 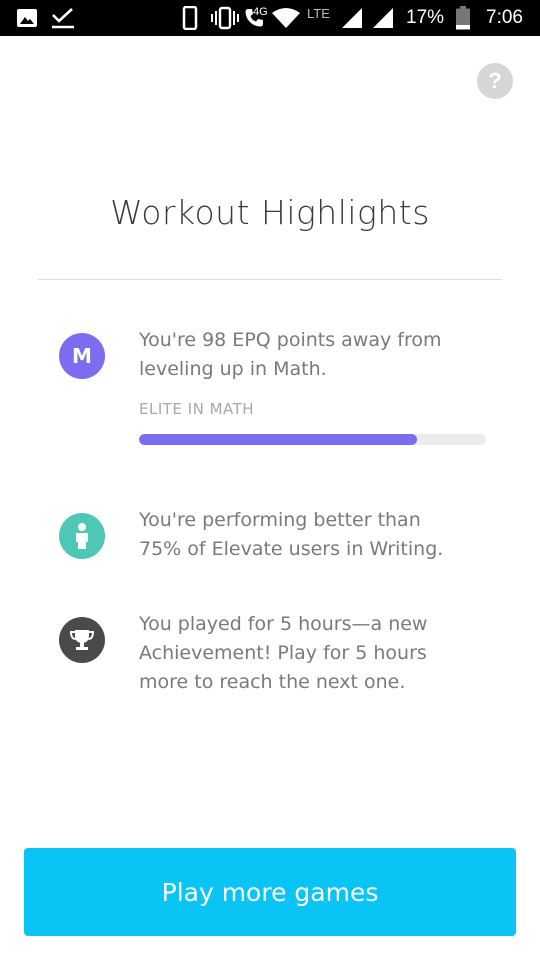 I want to click on divider, so click(x=270, y=279).